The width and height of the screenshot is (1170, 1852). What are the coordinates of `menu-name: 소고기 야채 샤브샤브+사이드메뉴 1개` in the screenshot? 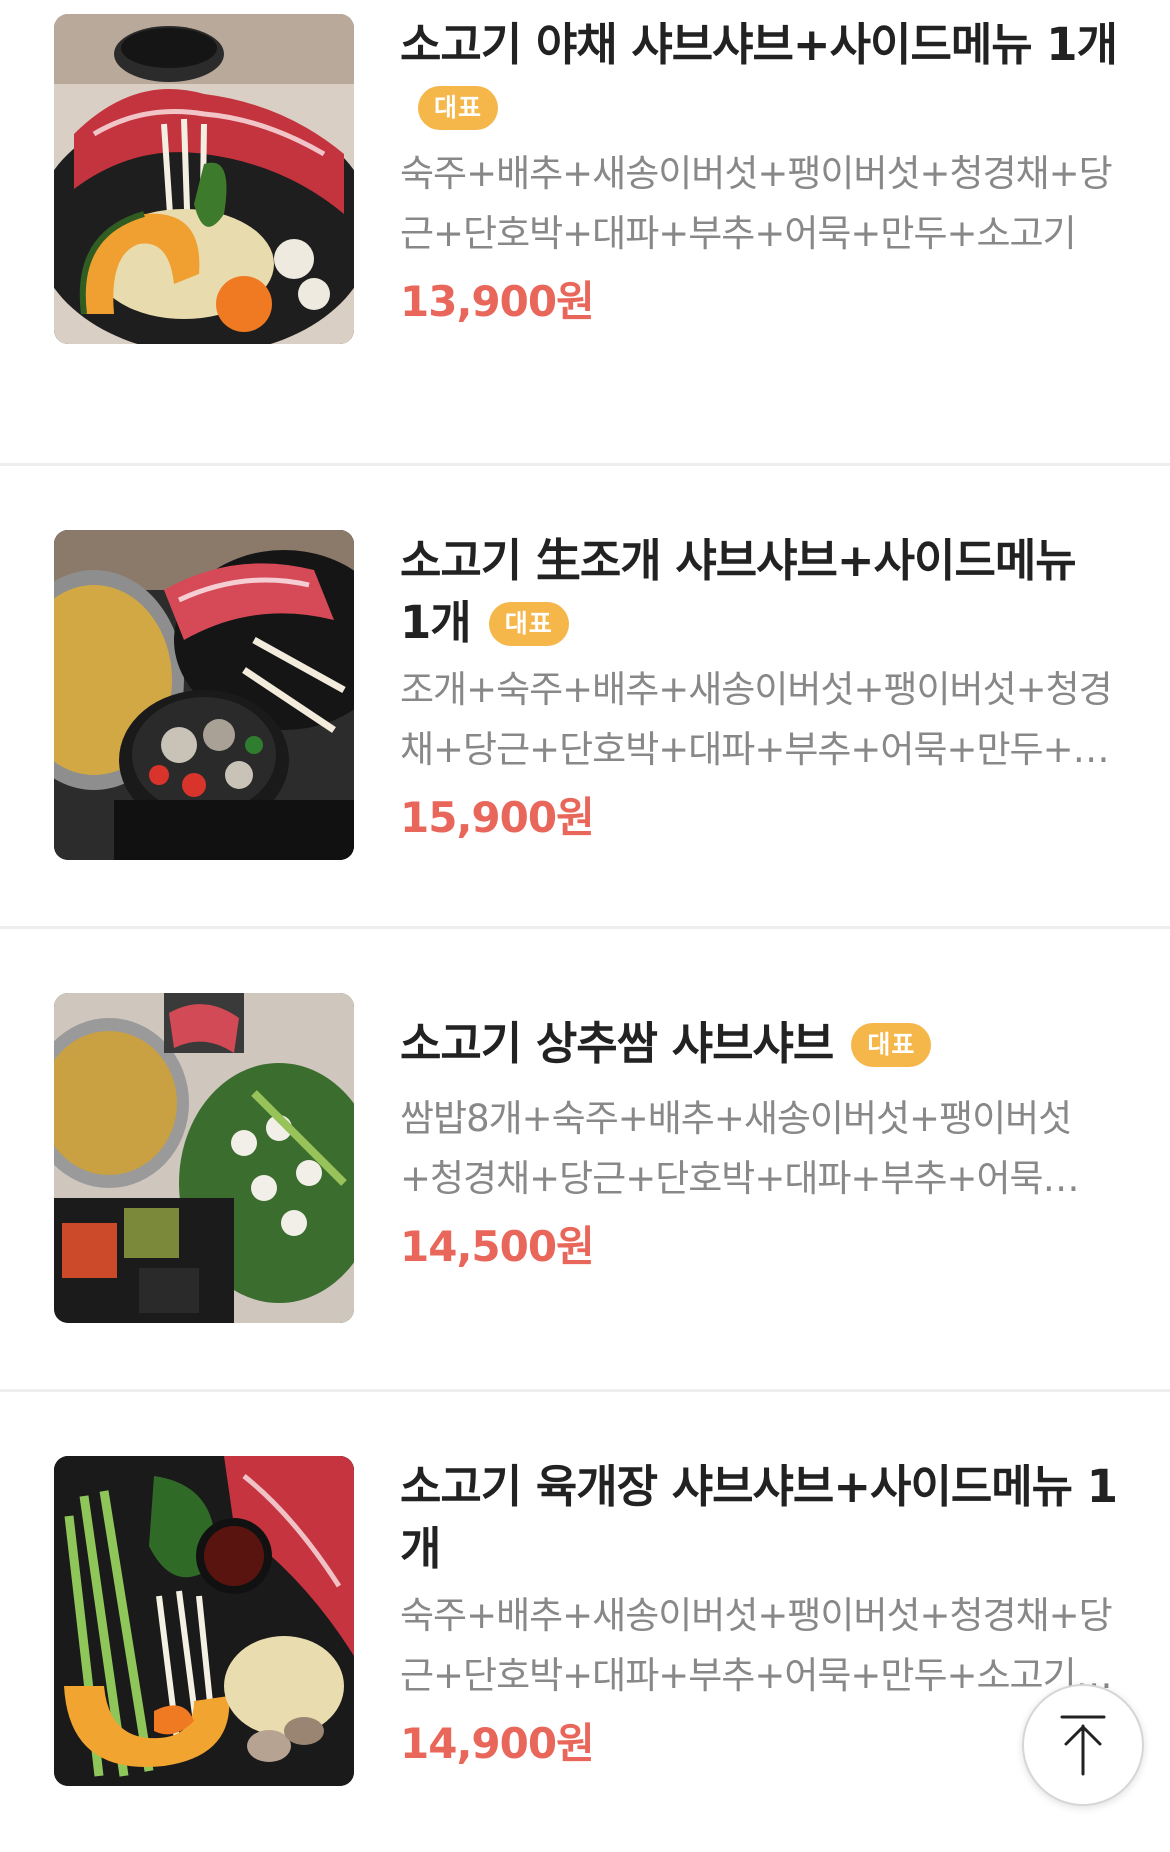 It's located at (759, 44).